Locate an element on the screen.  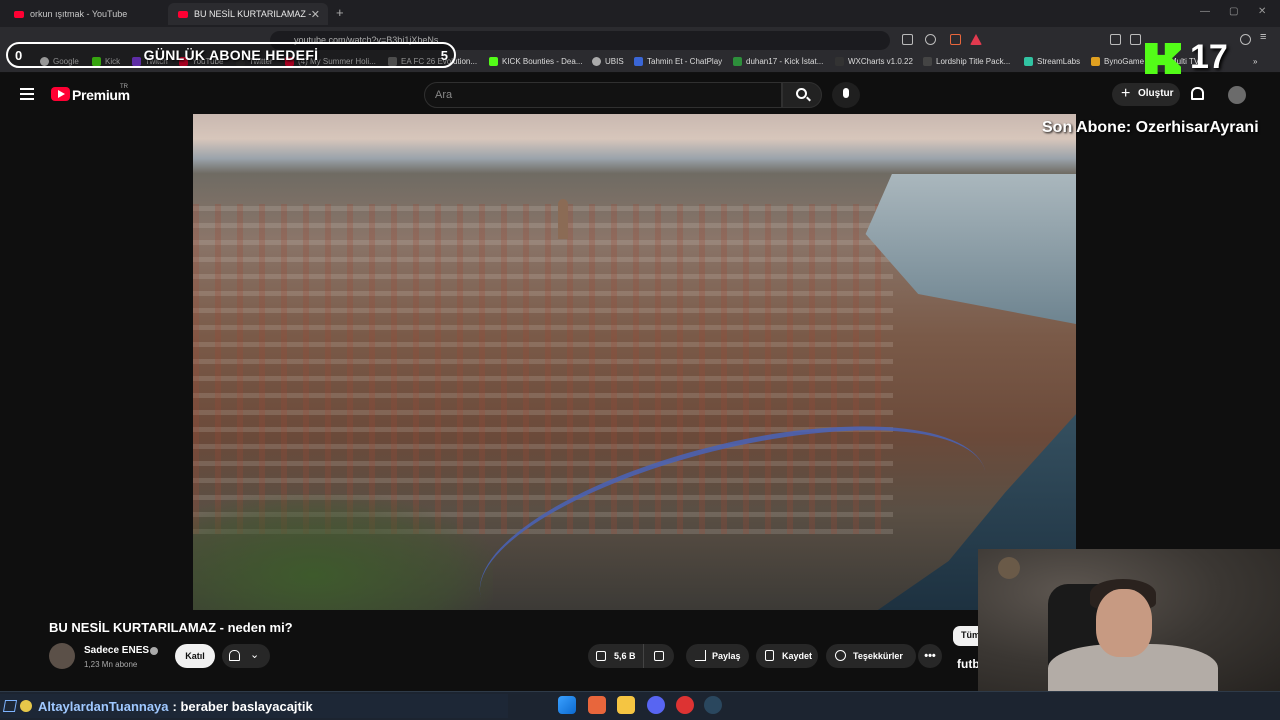
lamp is located at coordinates (1009, 568).